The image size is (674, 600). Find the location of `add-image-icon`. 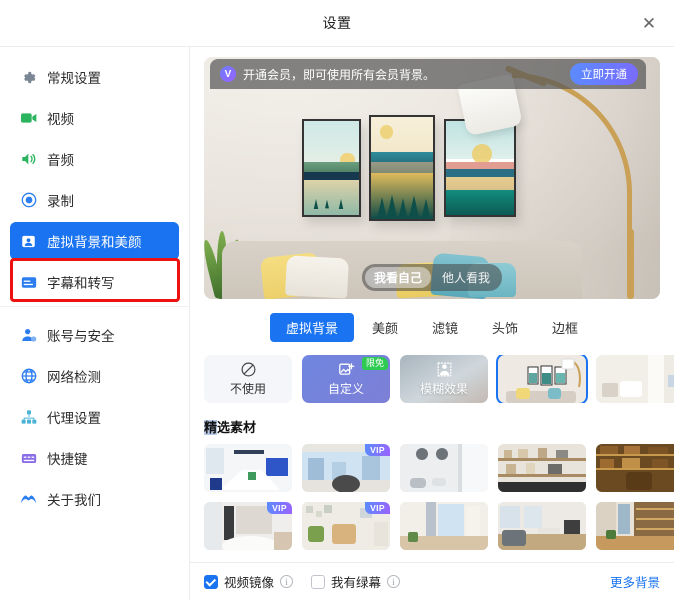

add-image-icon is located at coordinates (346, 369).